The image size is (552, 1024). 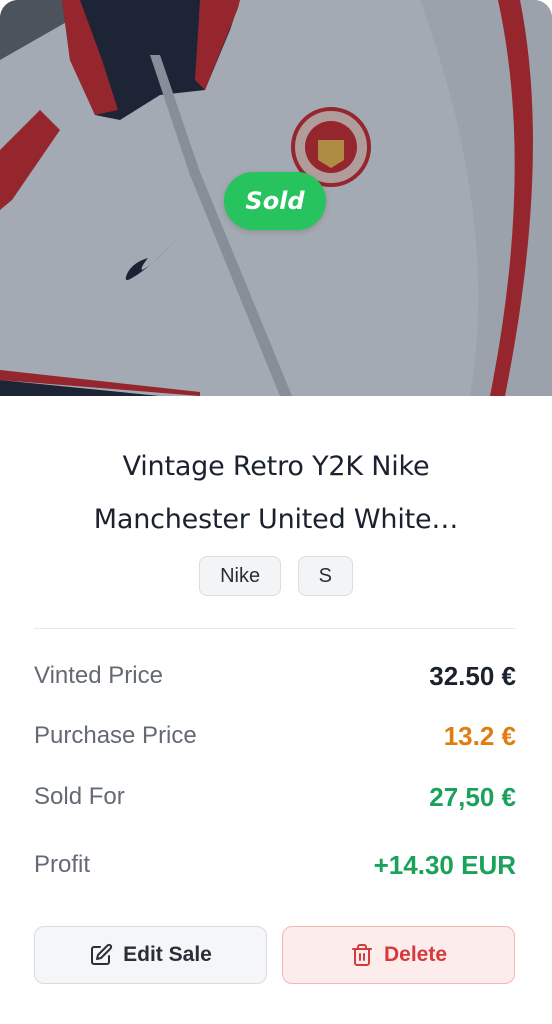 I want to click on item-title-line-1: Vintage Retro Y2K Nike, so click(x=276, y=466).